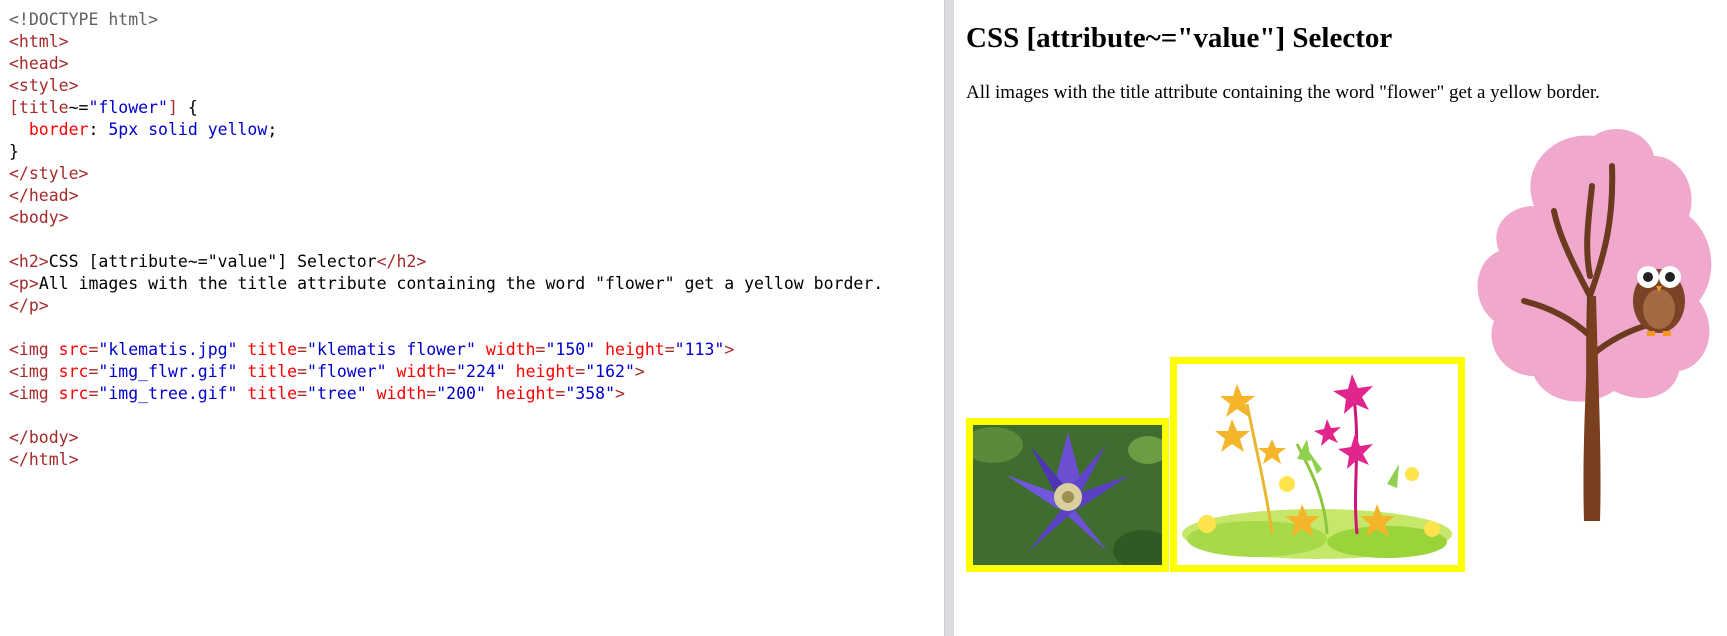  What do you see at coordinates (29, 261) in the screenshot?
I see `code-token: <h2>` at bounding box center [29, 261].